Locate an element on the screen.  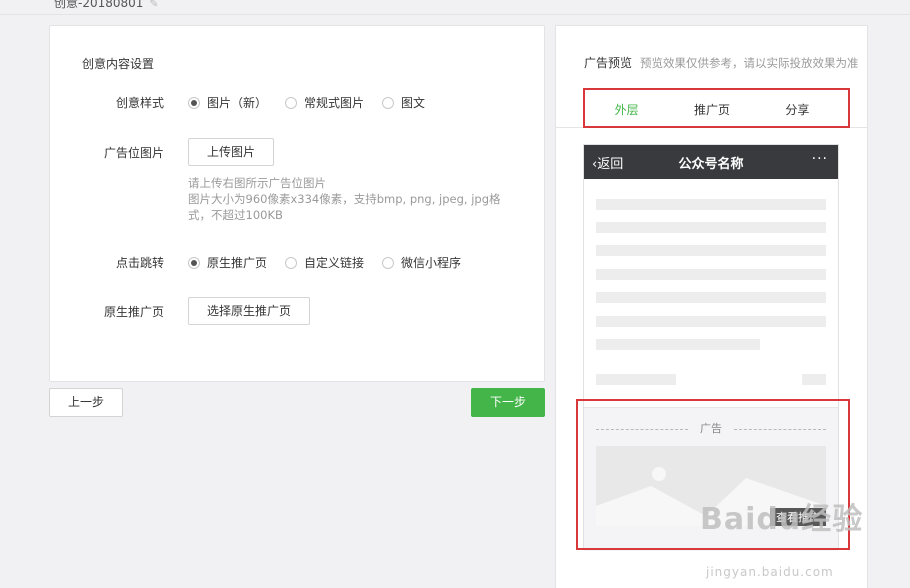
radio-label: 微信小程序 is located at coordinates (431, 263).